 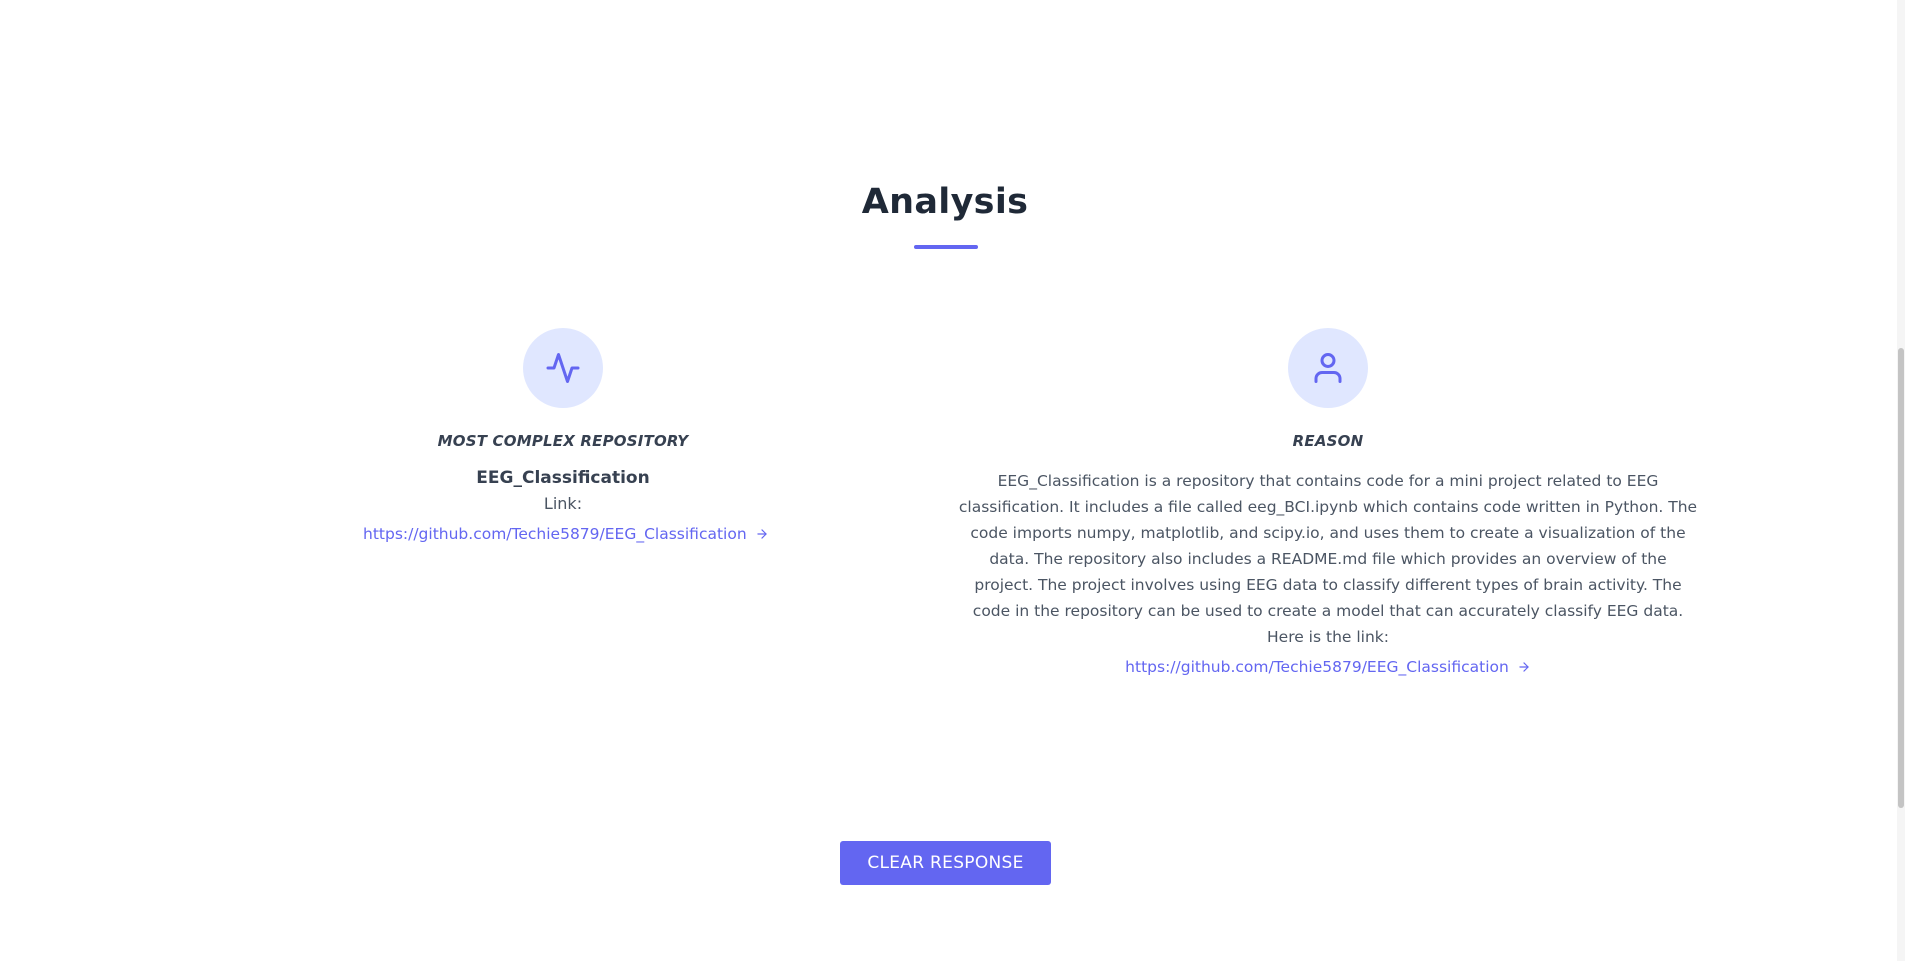 What do you see at coordinates (1328, 441) in the screenshot?
I see `reason-label: REASON` at bounding box center [1328, 441].